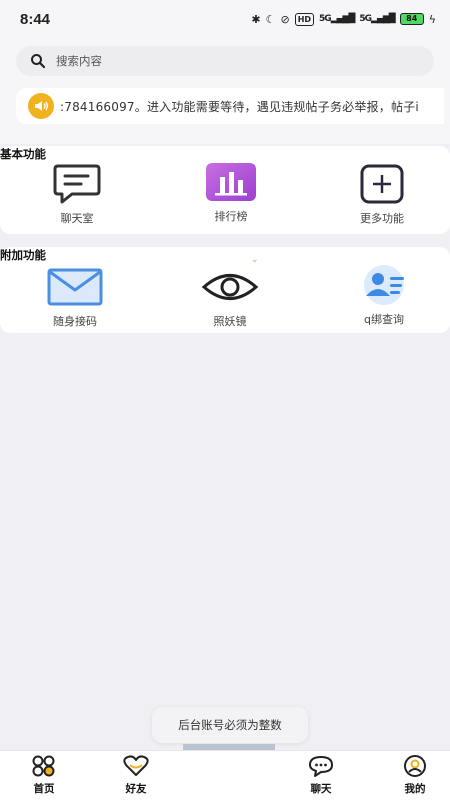  What do you see at coordinates (35, 19) in the screenshot?
I see `status-time: 8:44` at bounding box center [35, 19].